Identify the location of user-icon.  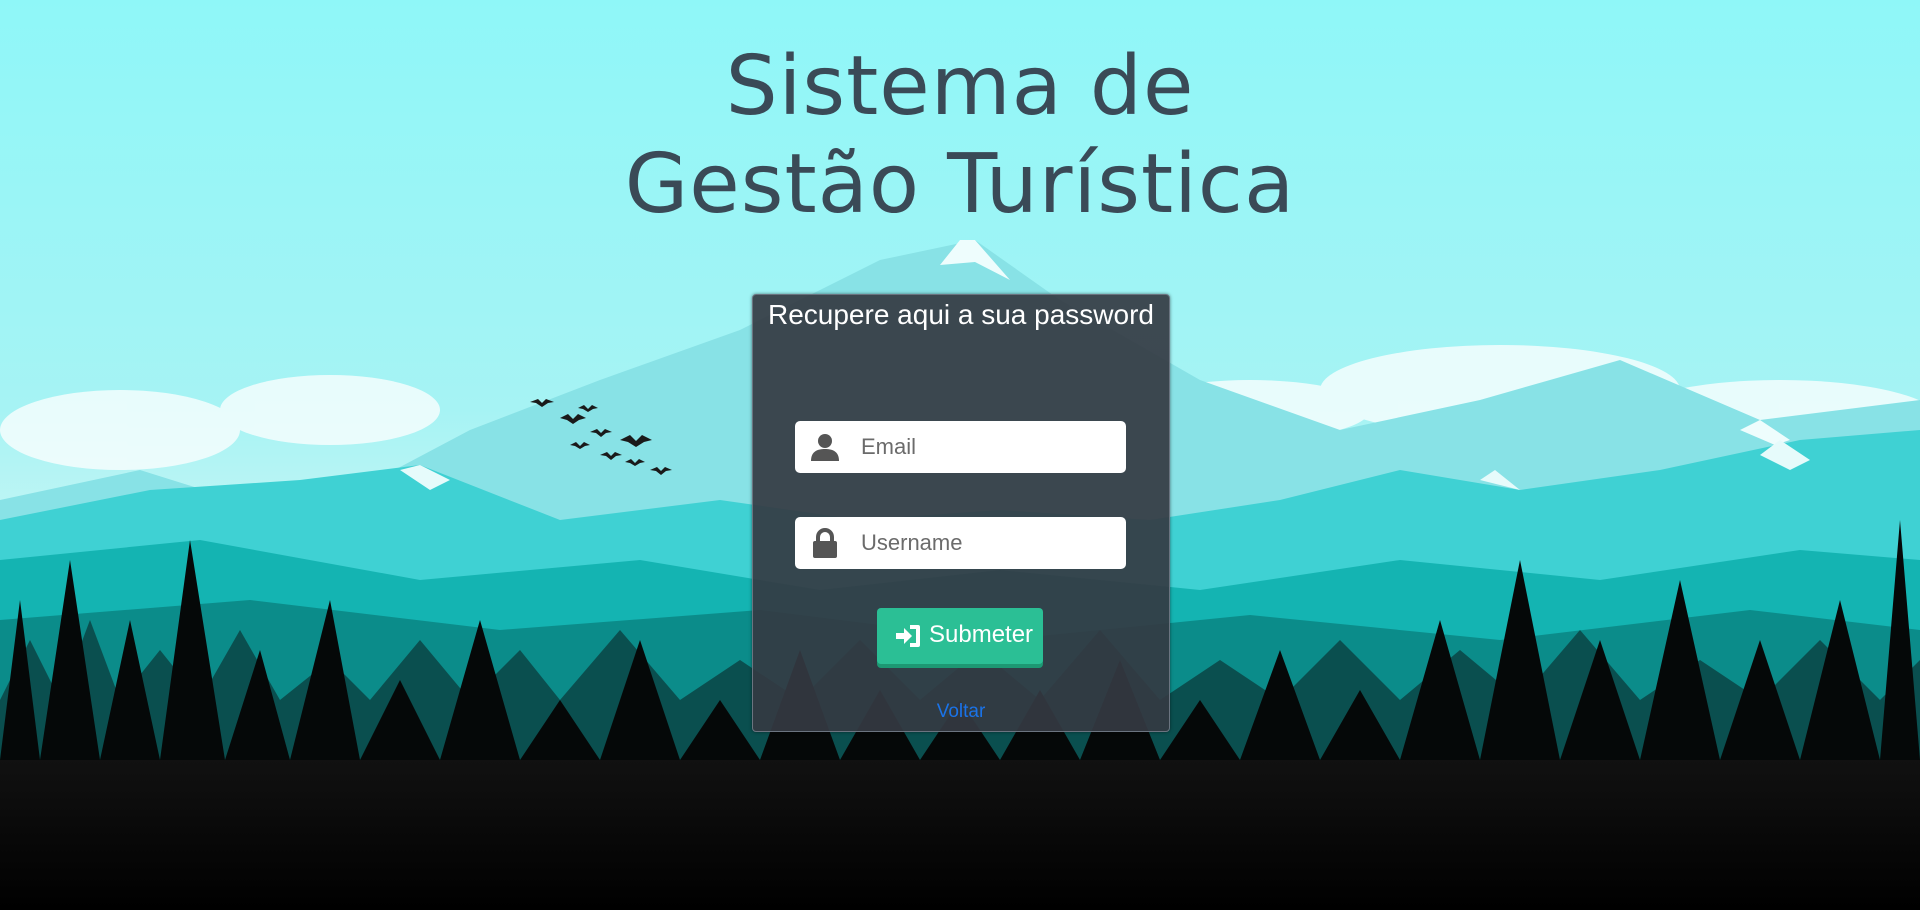
(825, 447).